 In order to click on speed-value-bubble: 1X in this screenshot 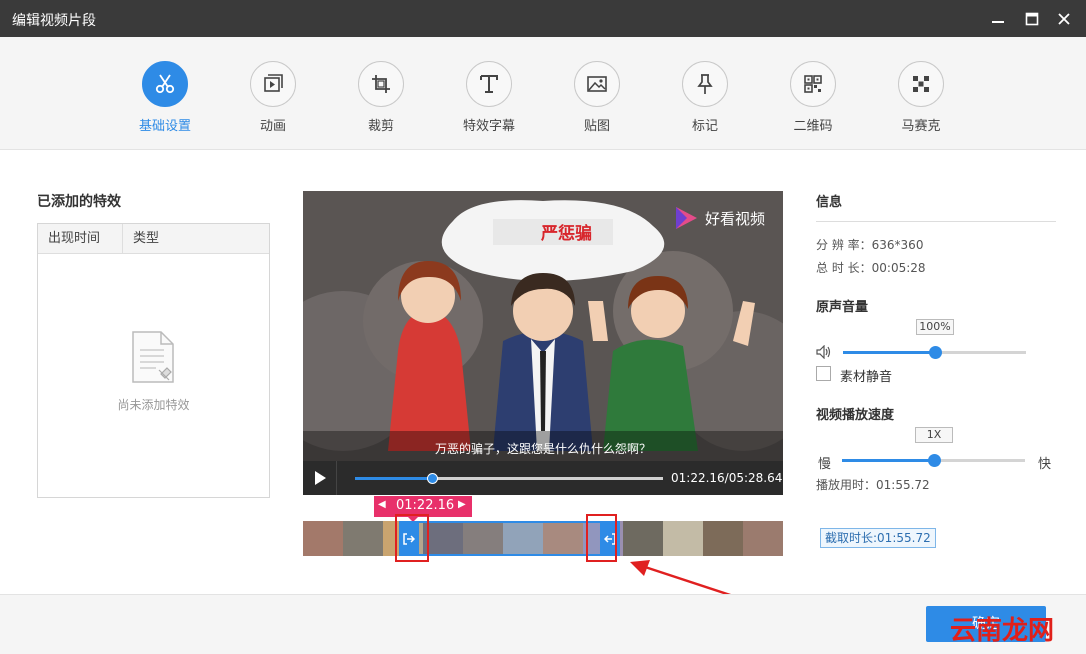, I will do `click(934, 435)`.